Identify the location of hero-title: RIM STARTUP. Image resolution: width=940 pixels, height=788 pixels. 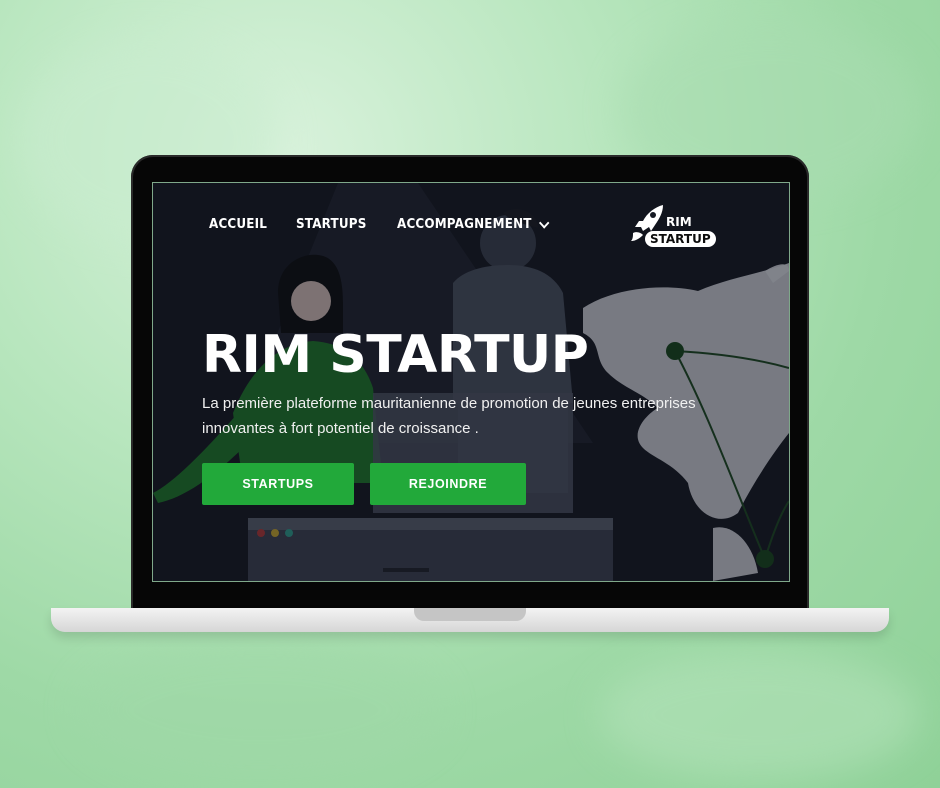
(395, 355).